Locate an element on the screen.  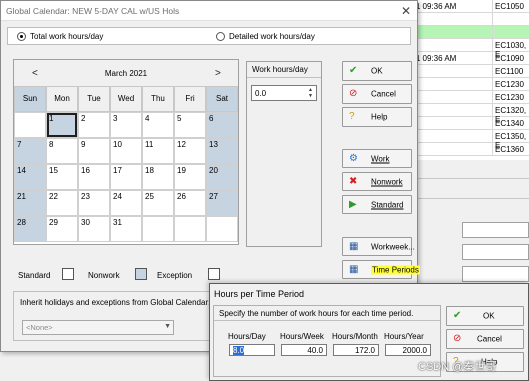
calendar-day: 20 is located at coordinates (222, 177).